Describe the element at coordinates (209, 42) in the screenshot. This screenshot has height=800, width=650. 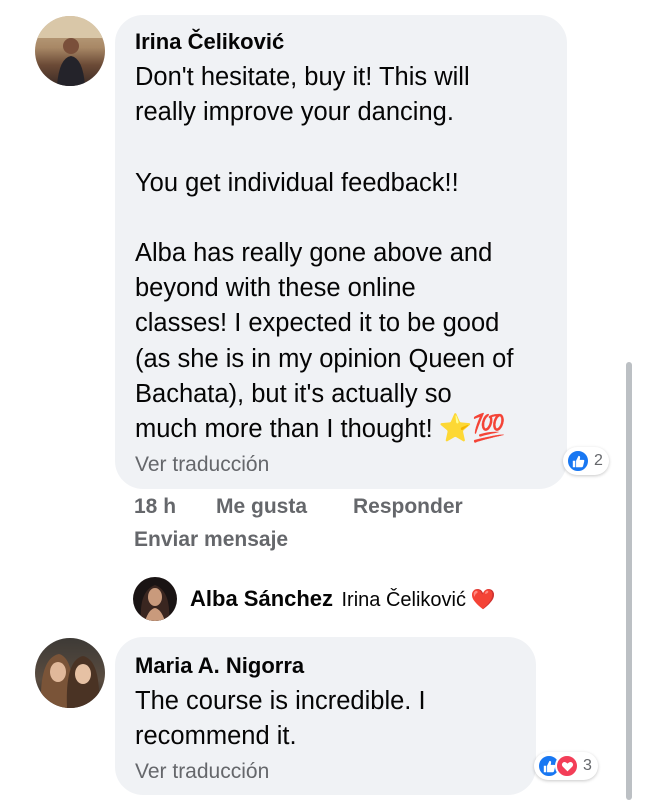
I see `comment-author: Irina Čeliković` at that location.